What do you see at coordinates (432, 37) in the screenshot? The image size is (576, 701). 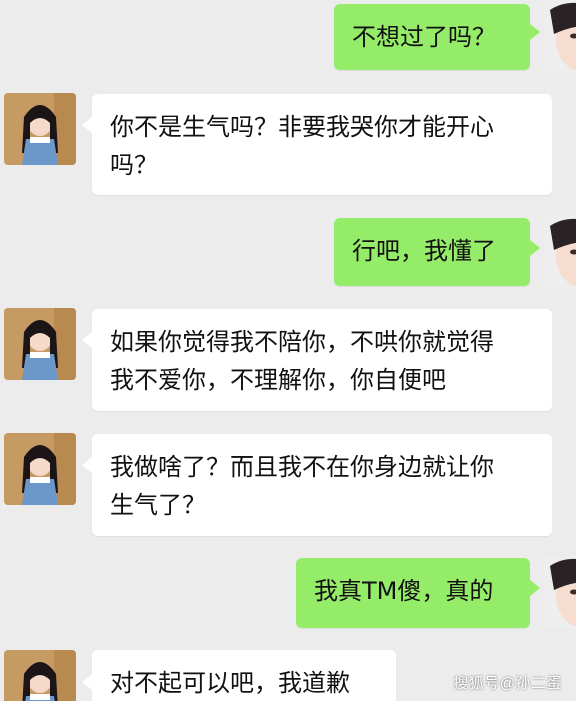 I see `chat-bubble-sent: 不想过了吗？` at bounding box center [432, 37].